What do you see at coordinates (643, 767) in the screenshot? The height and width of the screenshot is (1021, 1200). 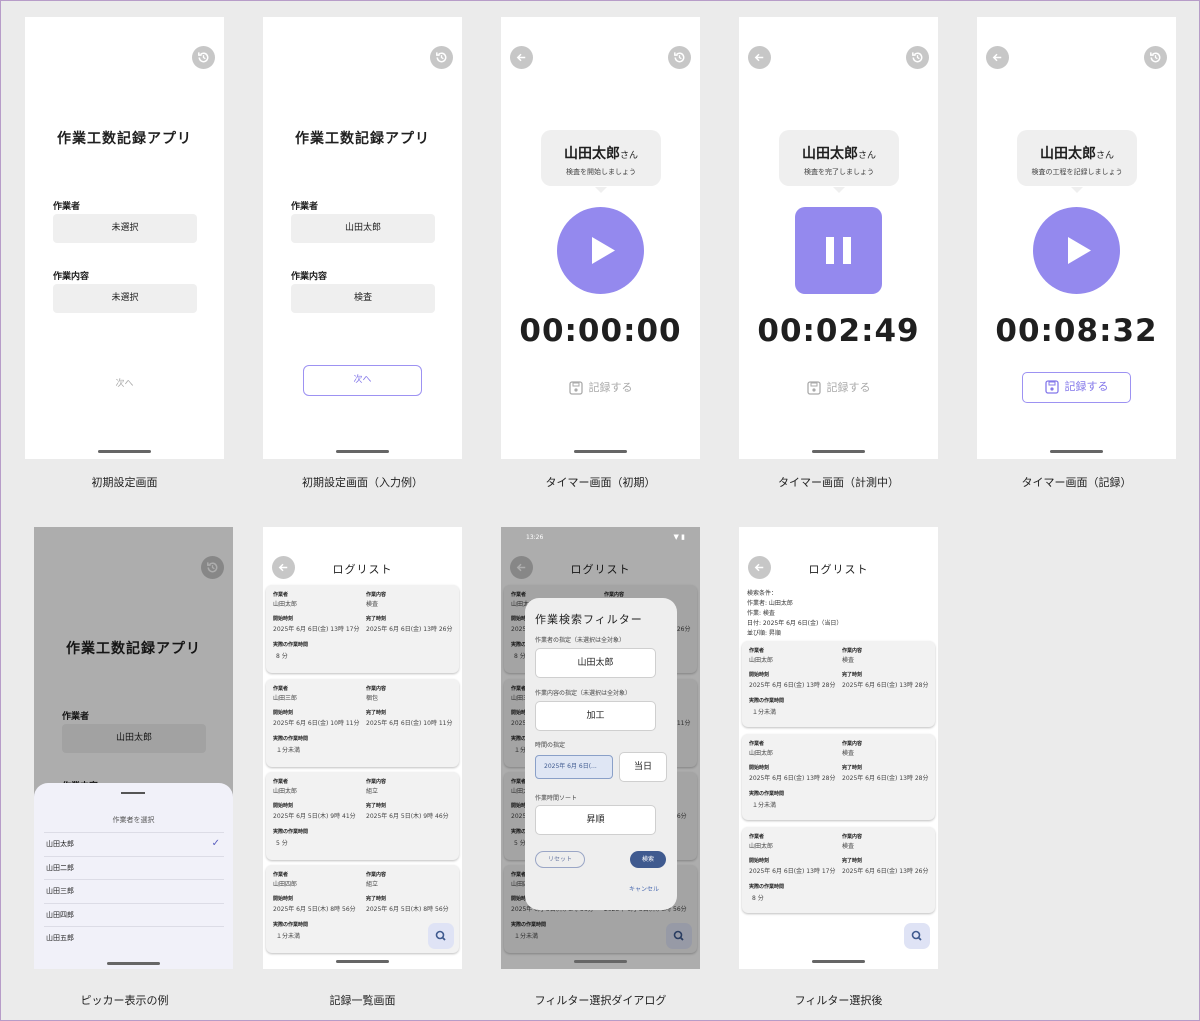 I see `today-button: 当日` at bounding box center [643, 767].